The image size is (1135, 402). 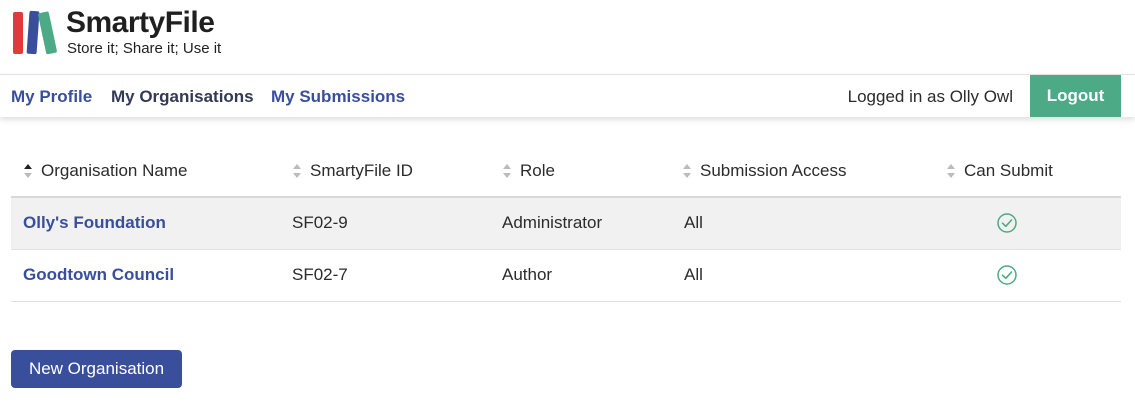 I want to click on cell-organisation-name: Goodtown Council, so click(x=146, y=275).